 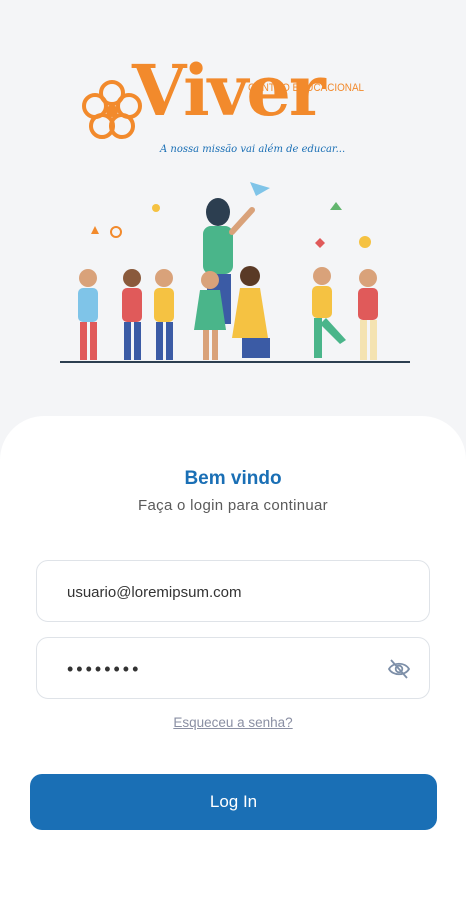 I want to click on login-button: Log In, so click(x=233, y=802).